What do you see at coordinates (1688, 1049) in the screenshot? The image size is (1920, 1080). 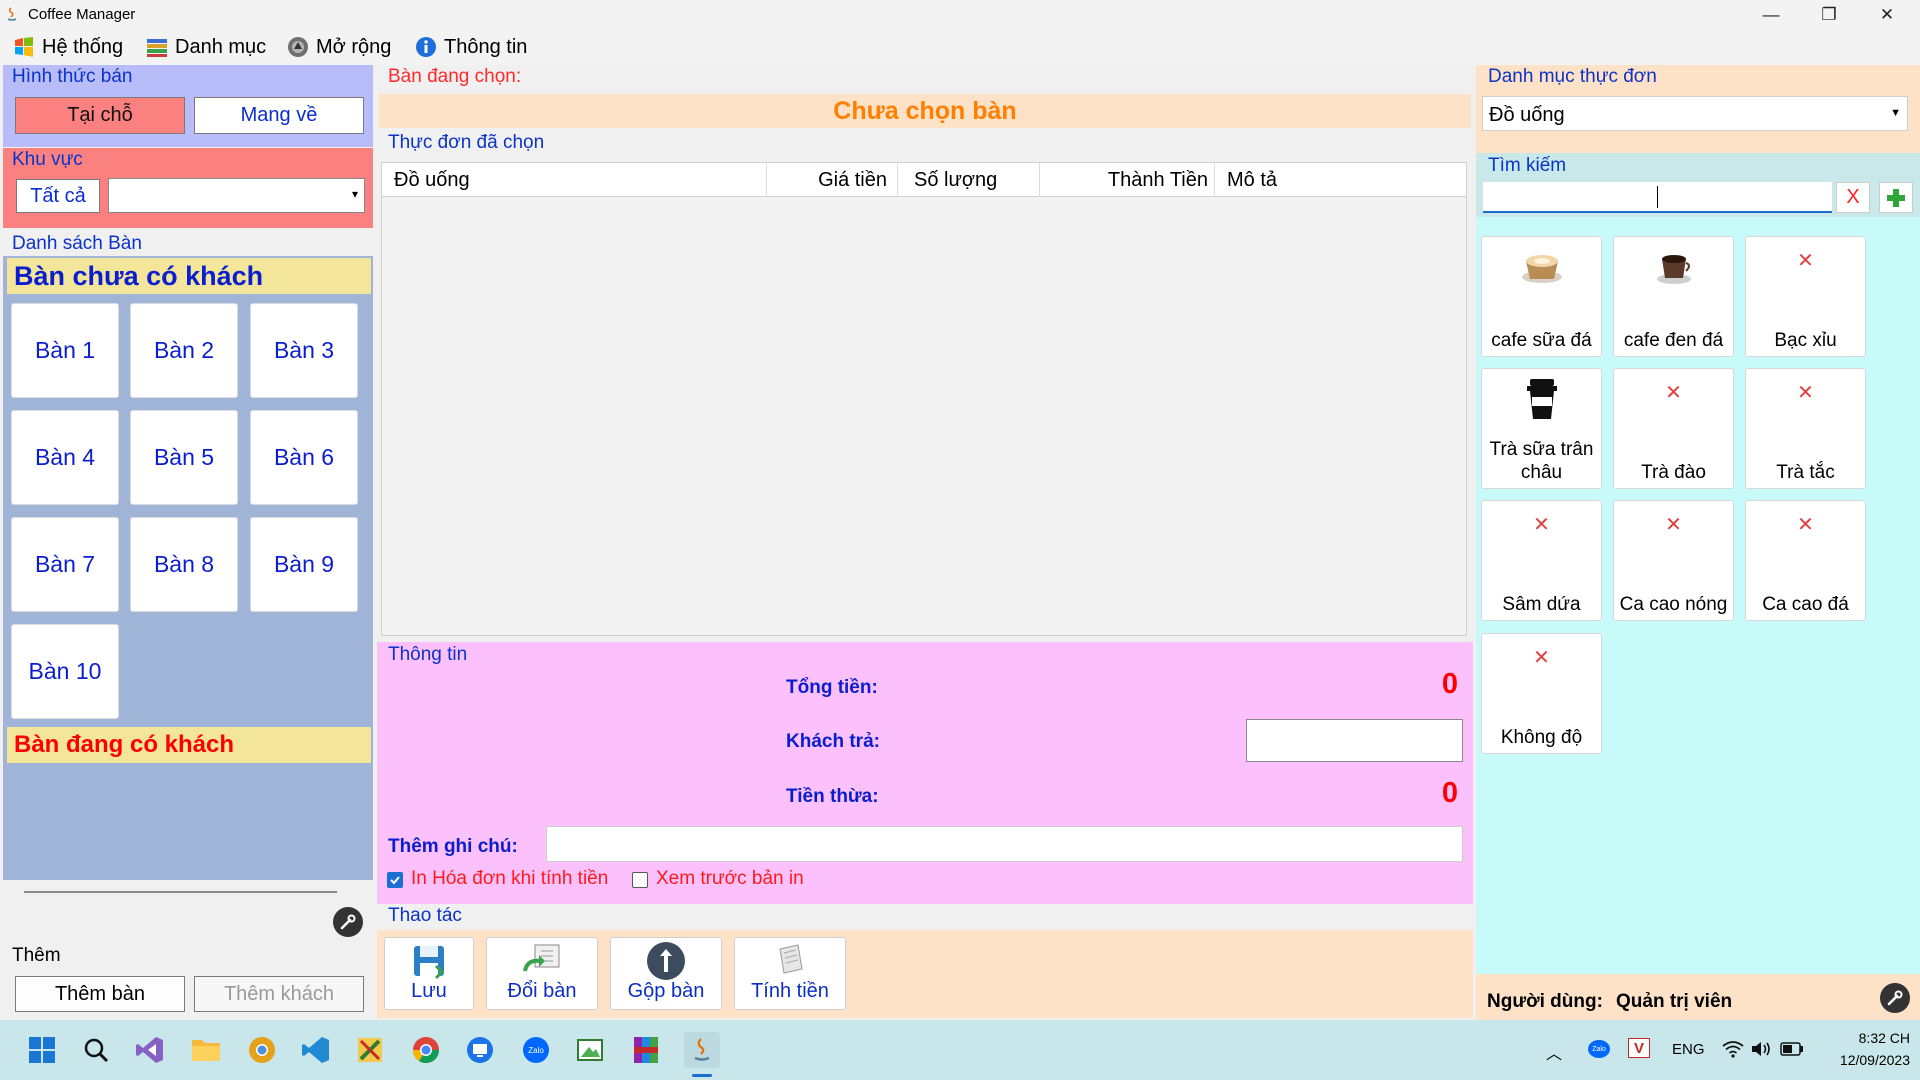 I see `language-indicator: ENG` at bounding box center [1688, 1049].